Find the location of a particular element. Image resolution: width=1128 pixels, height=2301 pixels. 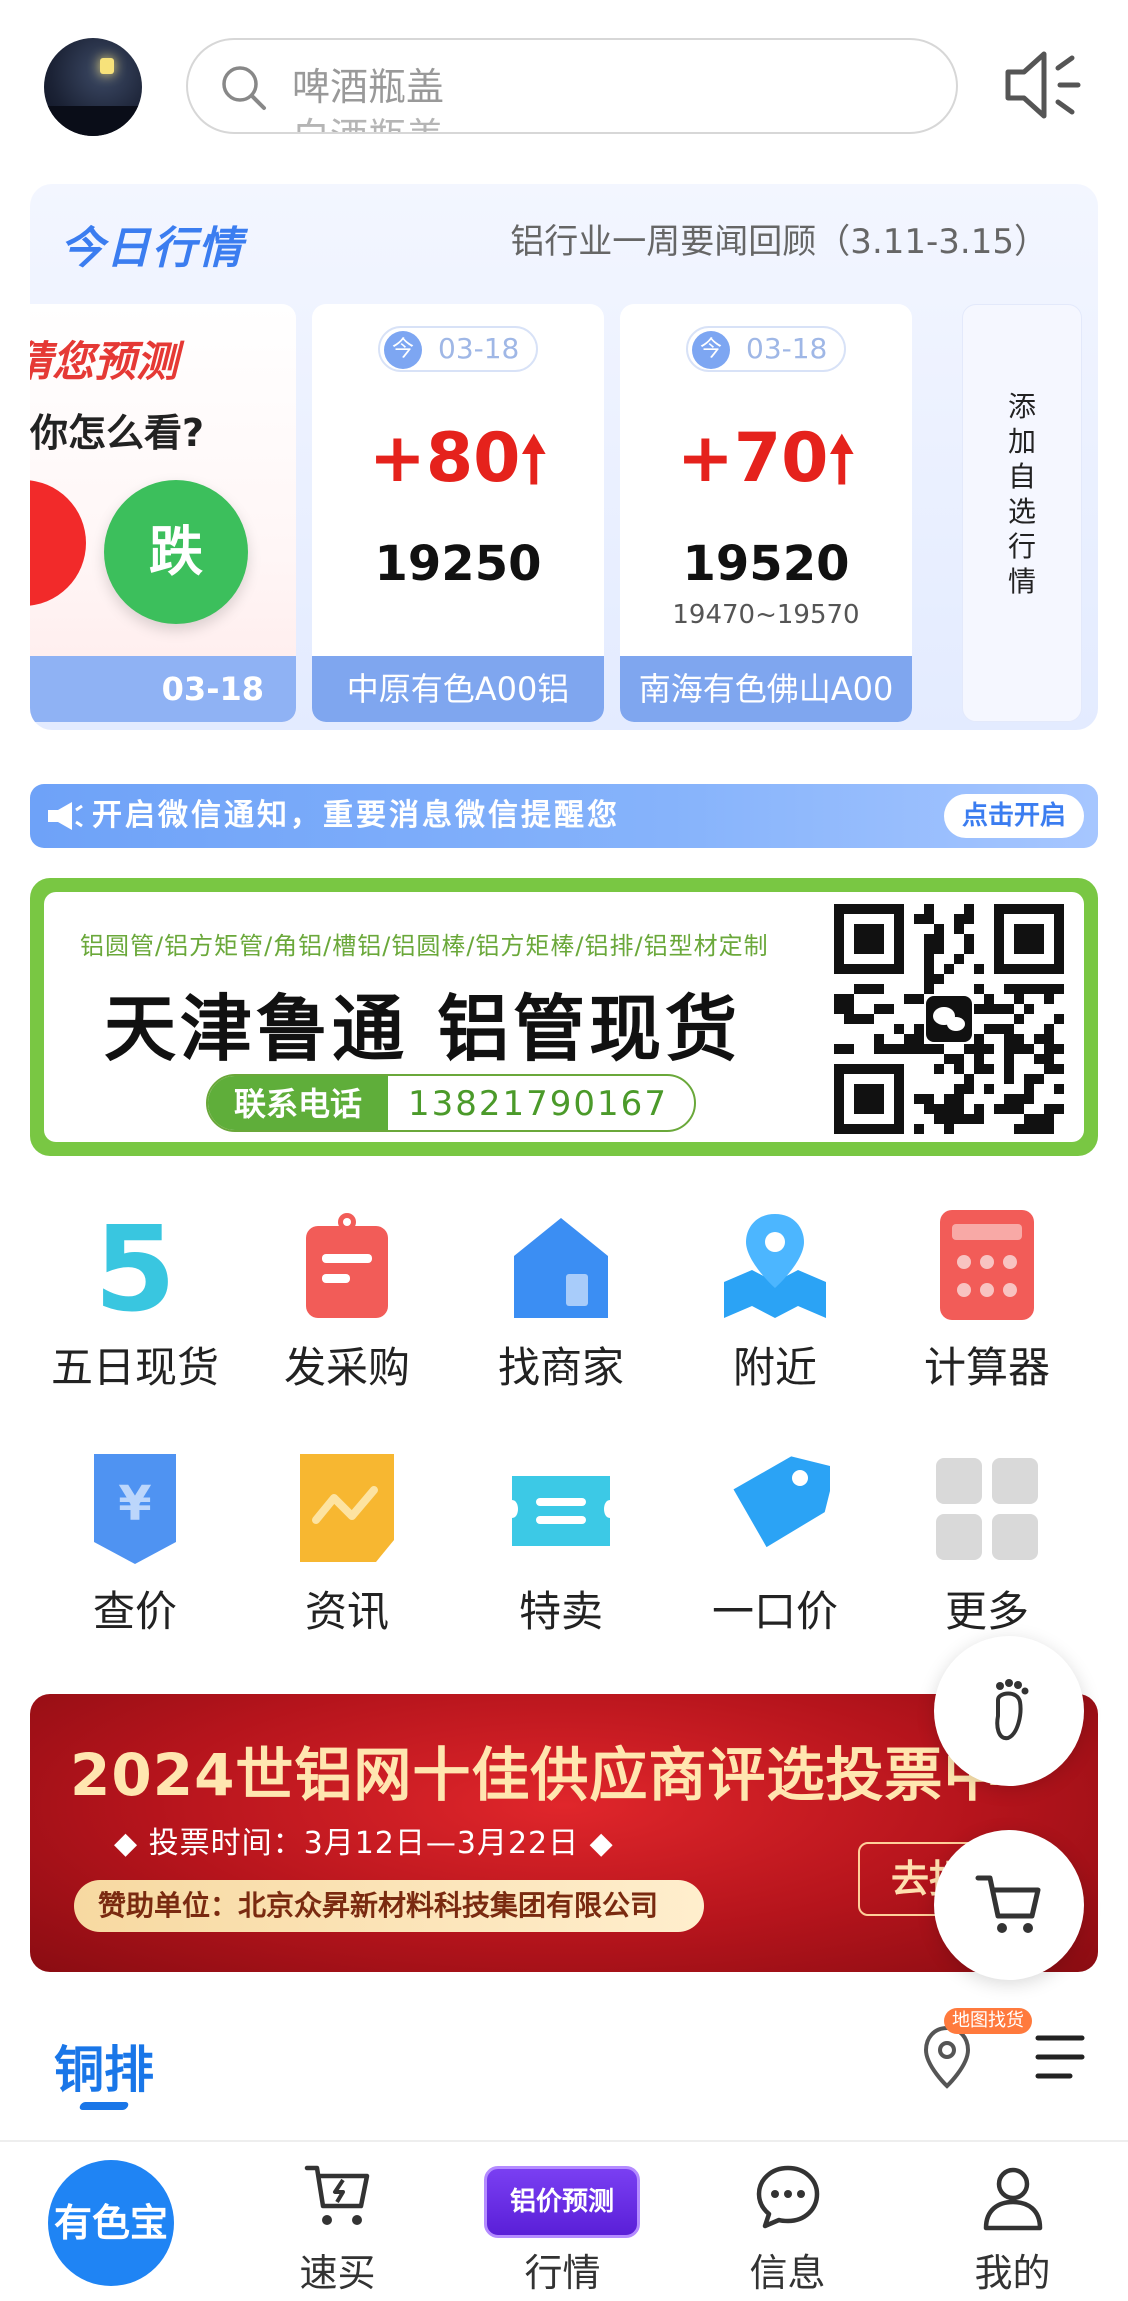

ad-products: 铝圆管/铝方矩管/角铝/槽铝/铝圆棒/铝方矩棒/铝排/铝型材定制 is located at coordinates (424, 946).